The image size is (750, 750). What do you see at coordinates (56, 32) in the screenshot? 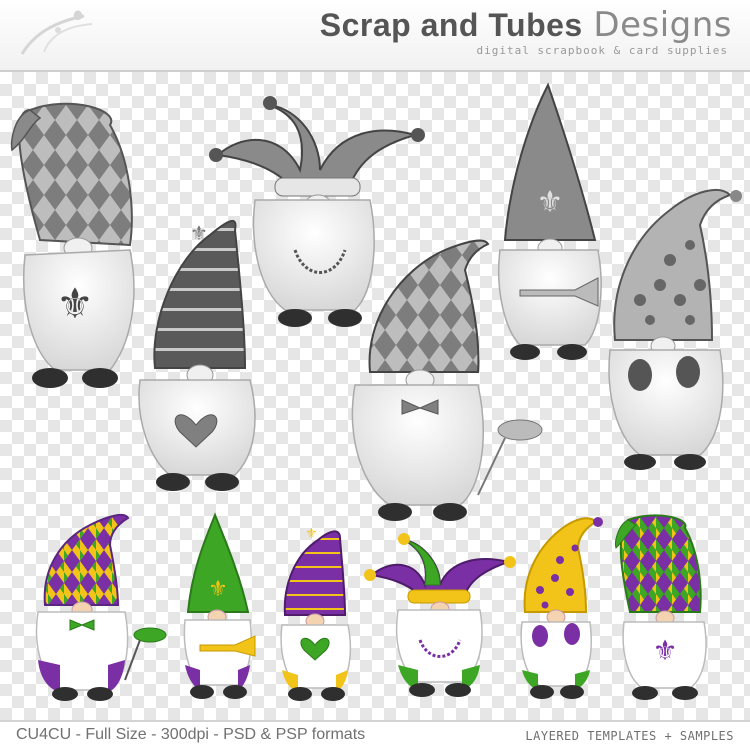
I see `logo-swirl-icon` at bounding box center [56, 32].